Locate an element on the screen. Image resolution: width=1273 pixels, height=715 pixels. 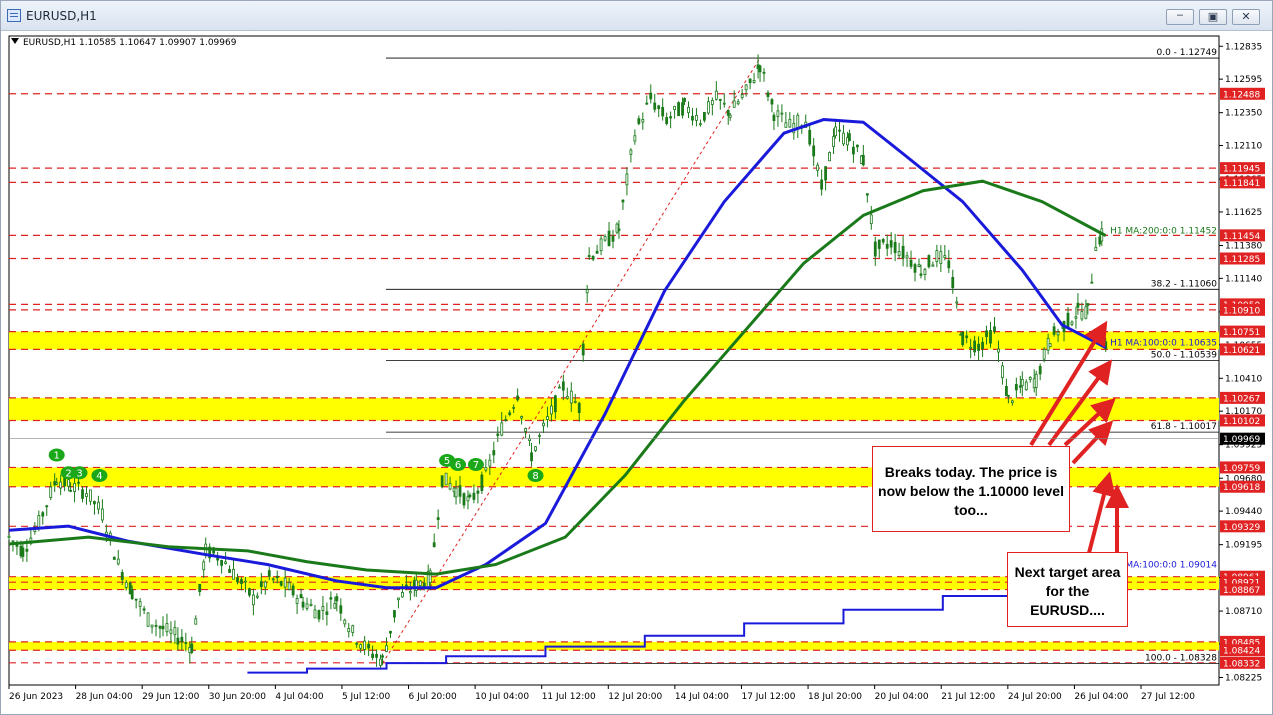
level-tag-label-13: 1.09329 is located at coordinates (1241, 528).